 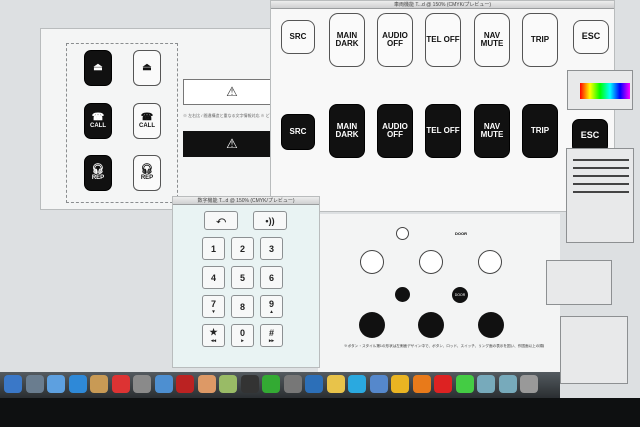 I want to click on black-circle-button-mid, so click(x=431, y=325).